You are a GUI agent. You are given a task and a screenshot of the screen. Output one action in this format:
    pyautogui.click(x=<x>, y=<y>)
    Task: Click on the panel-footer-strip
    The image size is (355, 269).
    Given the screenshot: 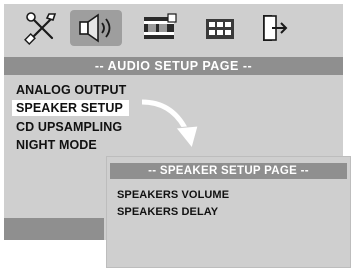 What is the action you would take?
    pyautogui.click(x=54, y=229)
    